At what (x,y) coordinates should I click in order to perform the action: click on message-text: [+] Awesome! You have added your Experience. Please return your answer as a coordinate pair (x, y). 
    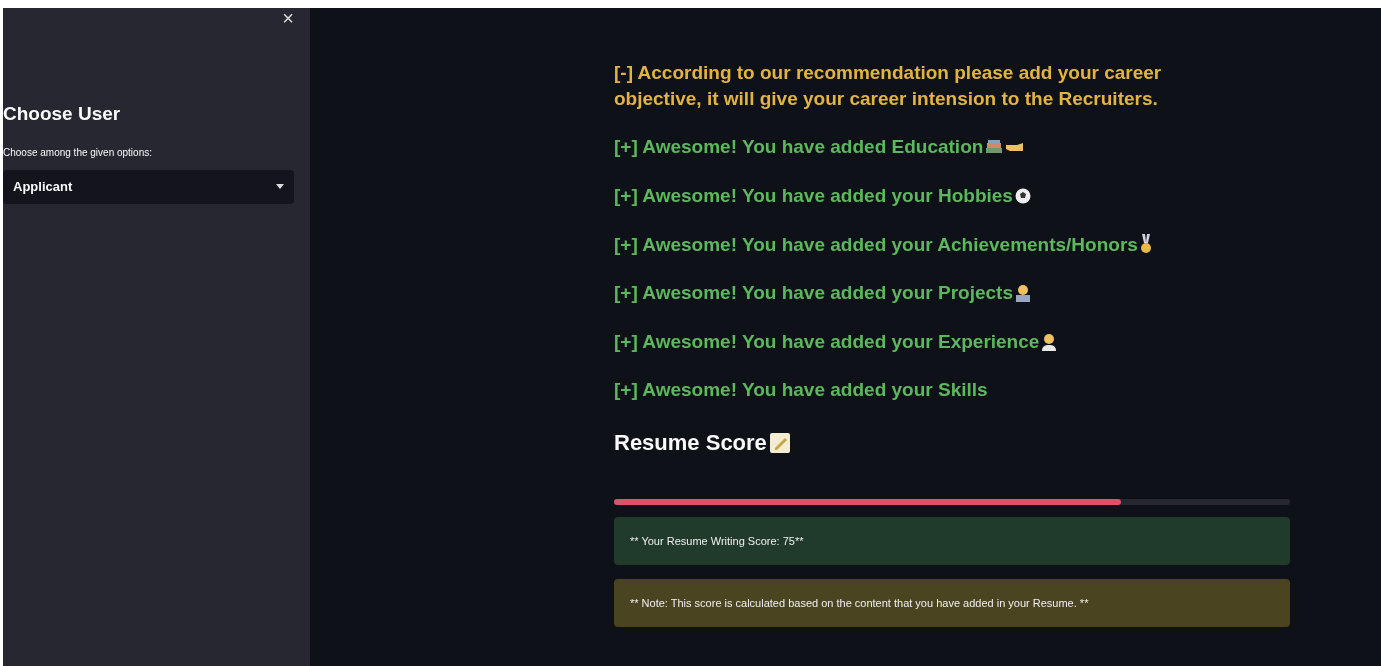
    Looking at the image, I should click on (827, 341).